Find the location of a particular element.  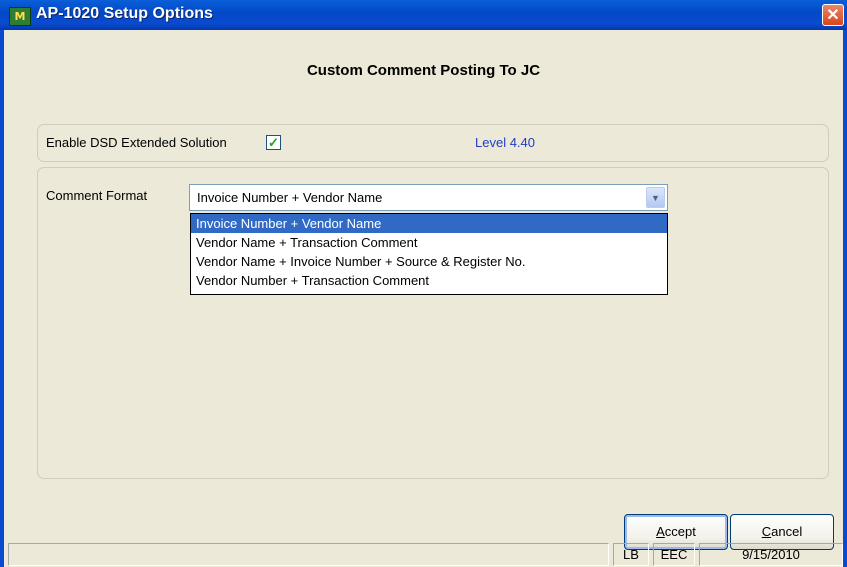

level-label: Level 4.40 is located at coordinates (505, 142).